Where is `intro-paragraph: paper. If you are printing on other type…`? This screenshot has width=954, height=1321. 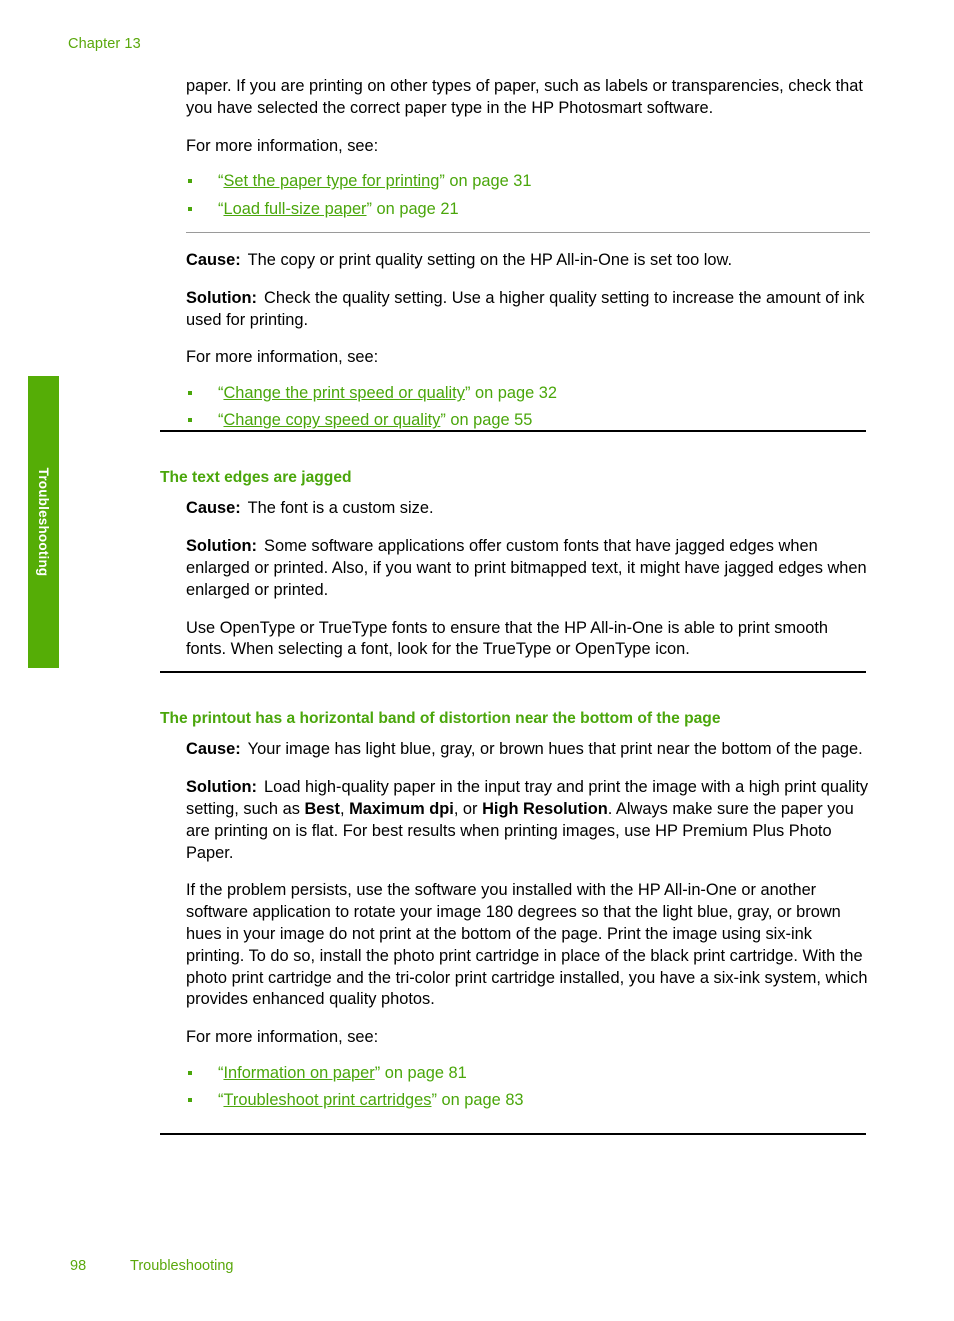
intro-paragraph: paper. If you are printing on other type… is located at coordinates (524, 97).